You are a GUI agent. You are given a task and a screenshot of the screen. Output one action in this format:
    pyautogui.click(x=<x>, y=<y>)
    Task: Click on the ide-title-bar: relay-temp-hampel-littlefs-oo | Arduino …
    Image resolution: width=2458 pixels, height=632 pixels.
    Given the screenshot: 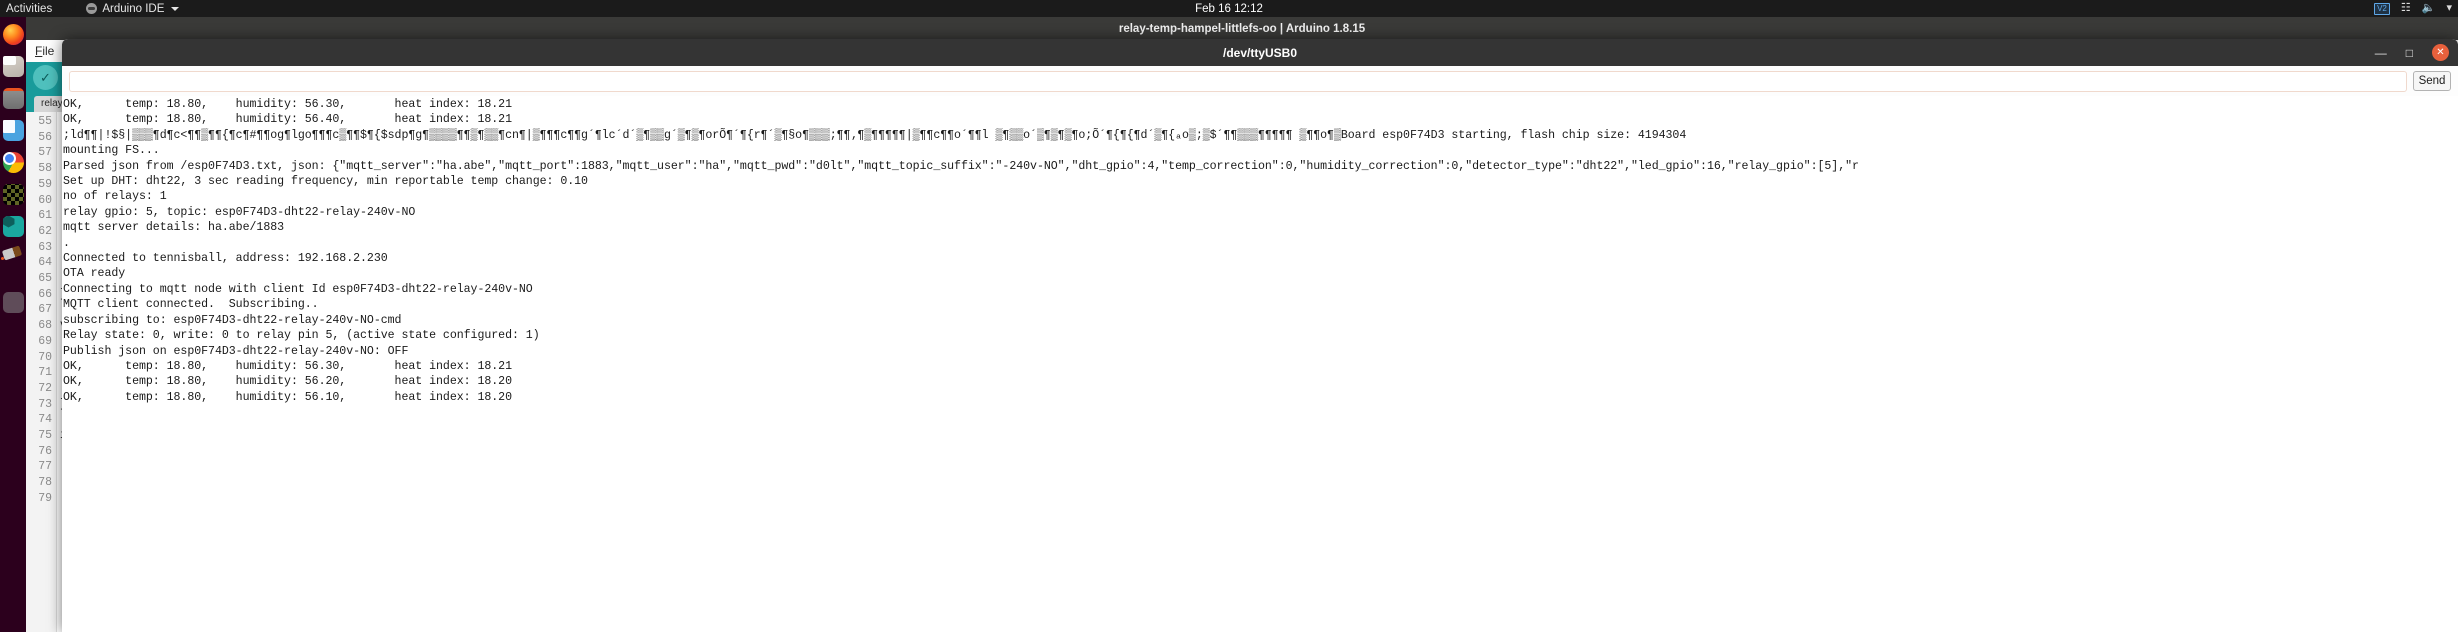 What is the action you would take?
    pyautogui.click(x=1242, y=28)
    